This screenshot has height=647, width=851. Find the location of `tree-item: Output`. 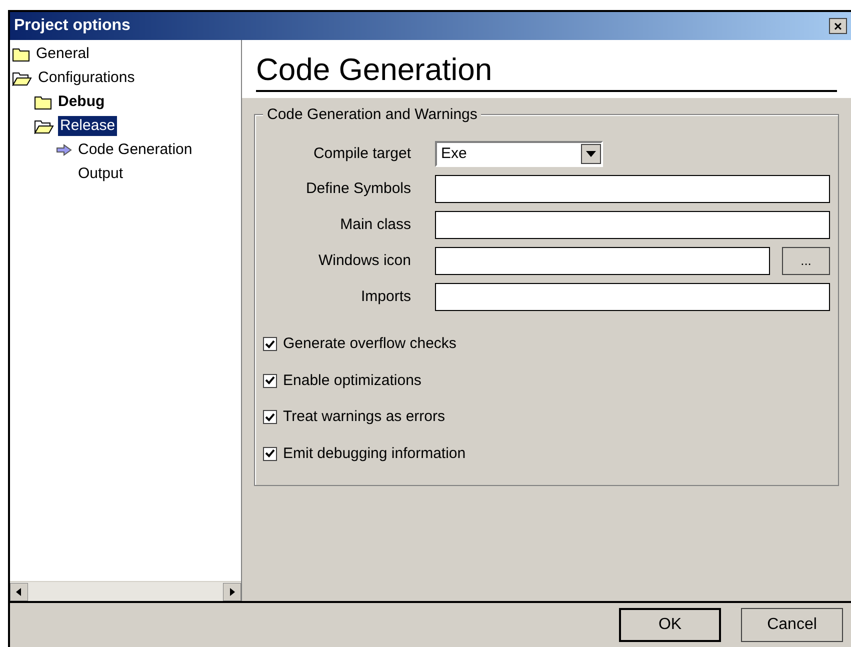

tree-item: Output is located at coordinates (101, 174).